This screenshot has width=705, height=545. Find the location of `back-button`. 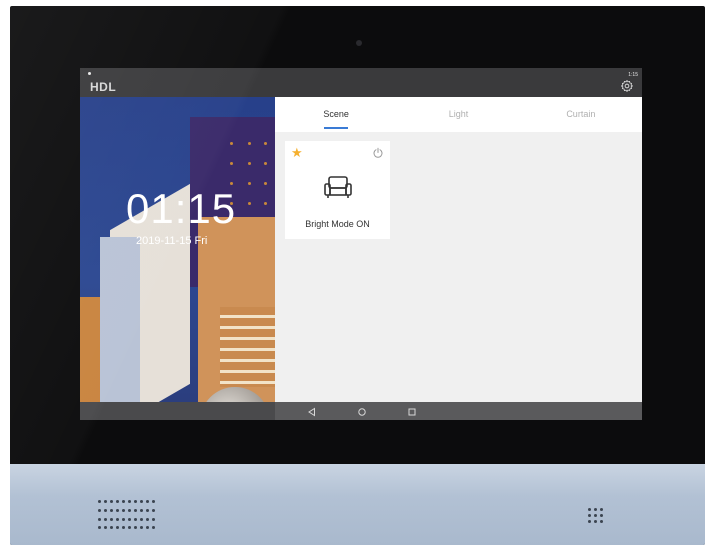

back-button is located at coordinates (312, 411).